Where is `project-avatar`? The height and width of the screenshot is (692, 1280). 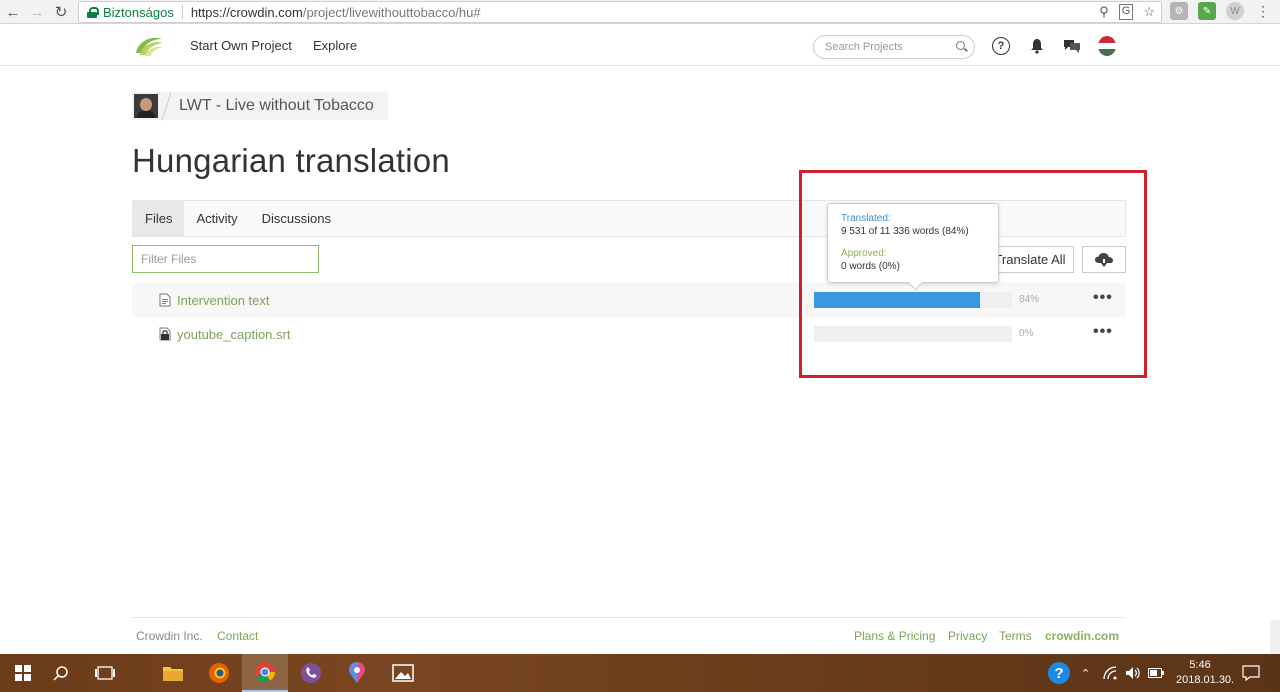 project-avatar is located at coordinates (146, 106).